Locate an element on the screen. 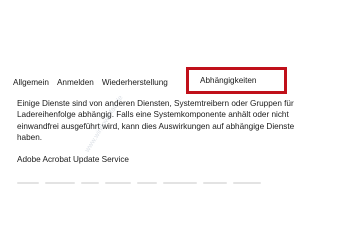 The height and width of the screenshot is (250, 350). tab-dependencies: Abhängigkeiten is located at coordinates (236, 80).